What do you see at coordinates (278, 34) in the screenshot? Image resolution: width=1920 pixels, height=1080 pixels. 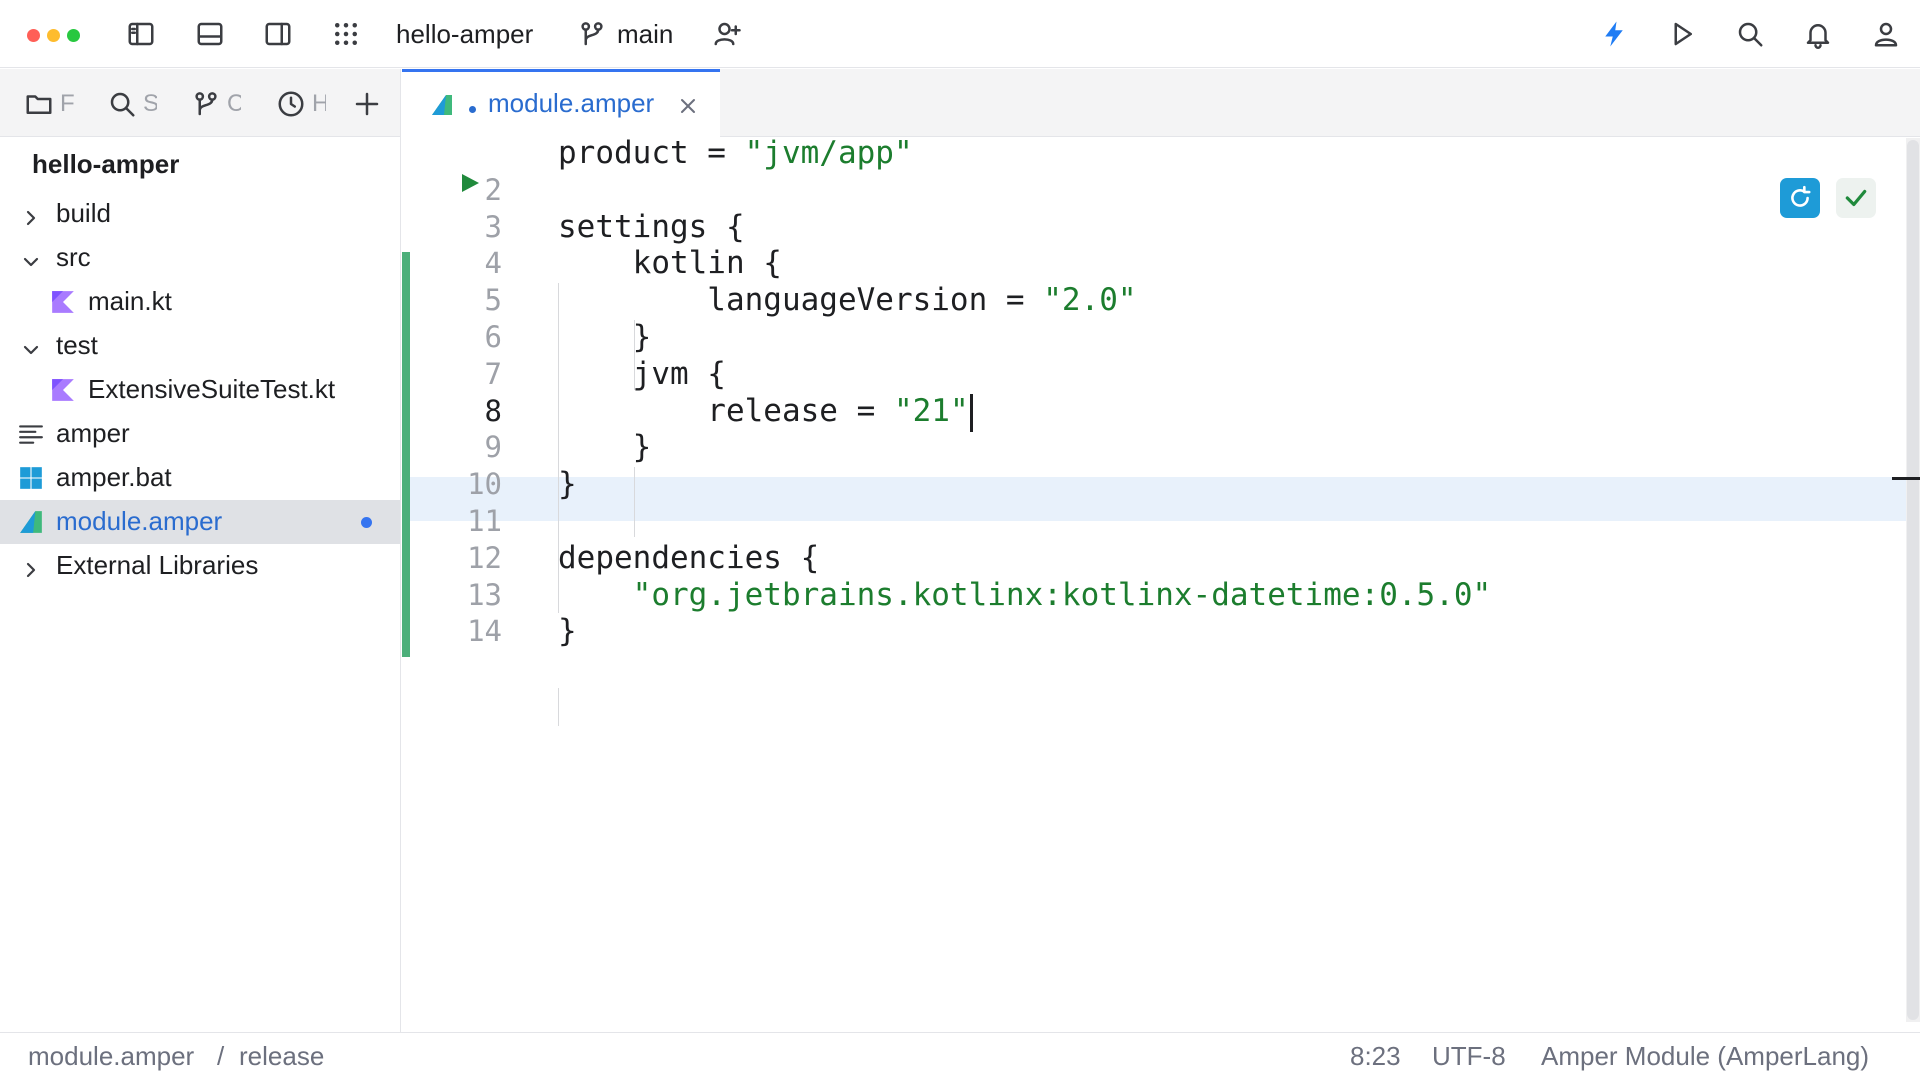 I see `sidebar-right-icon` at bounding box center [278, 34].